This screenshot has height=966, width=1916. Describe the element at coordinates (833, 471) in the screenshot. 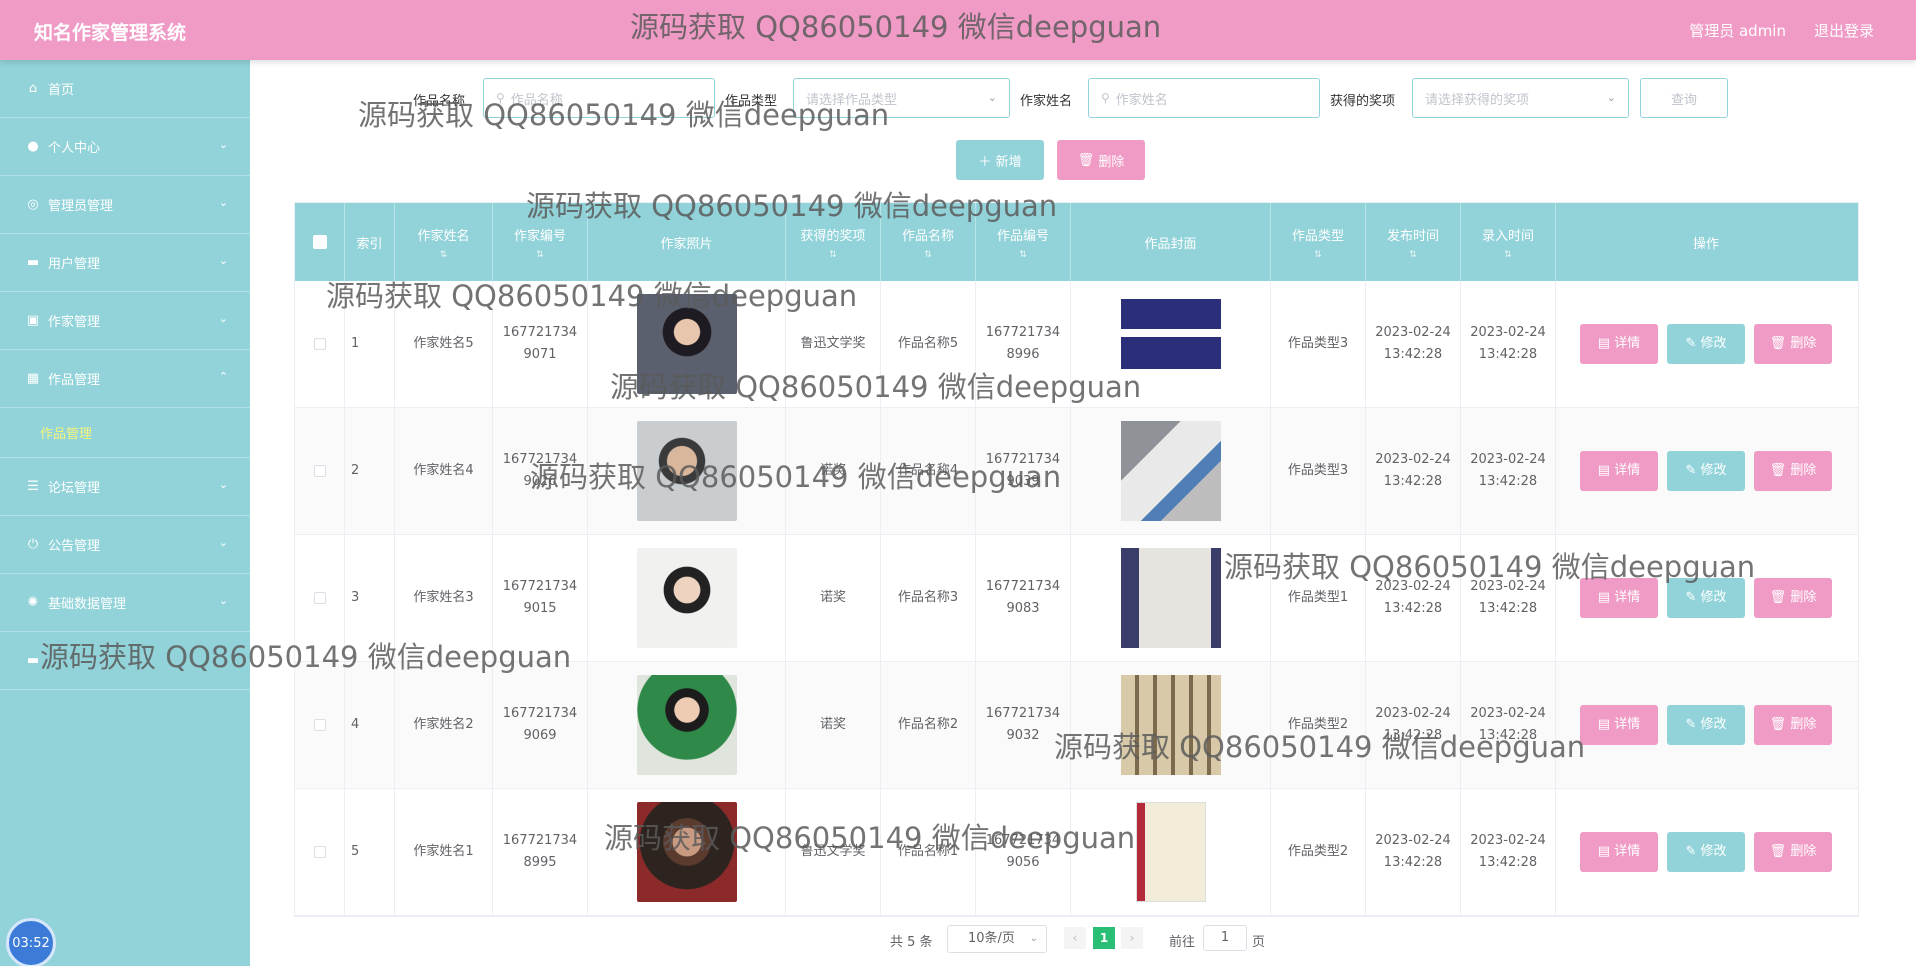

I see `cell-award: 诺奖` at that location.